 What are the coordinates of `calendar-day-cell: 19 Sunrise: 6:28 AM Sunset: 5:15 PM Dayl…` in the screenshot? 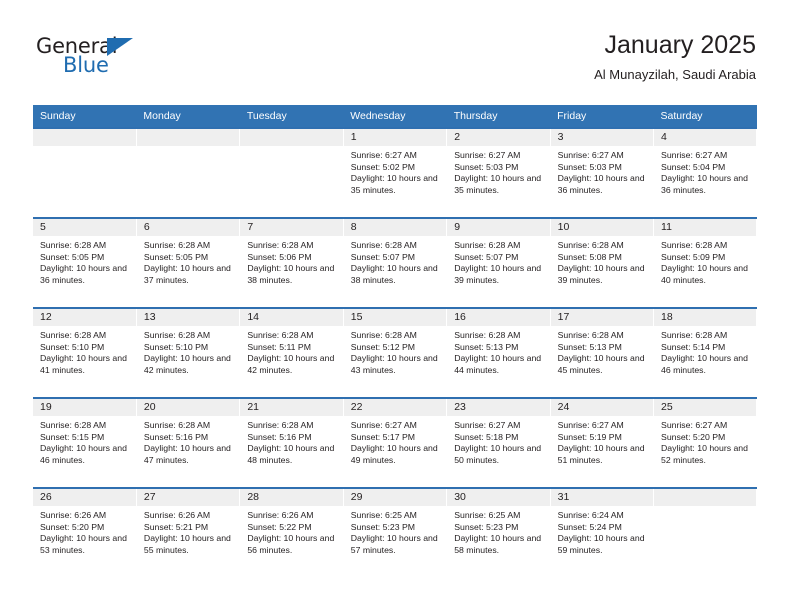 It's located at (85, 443).